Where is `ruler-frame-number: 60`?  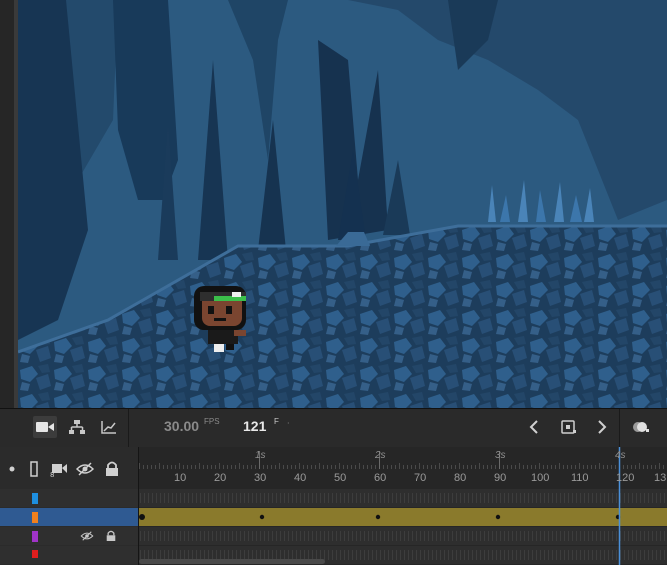 ruler-frame-number: 60 is located at coordinates (380, 478).